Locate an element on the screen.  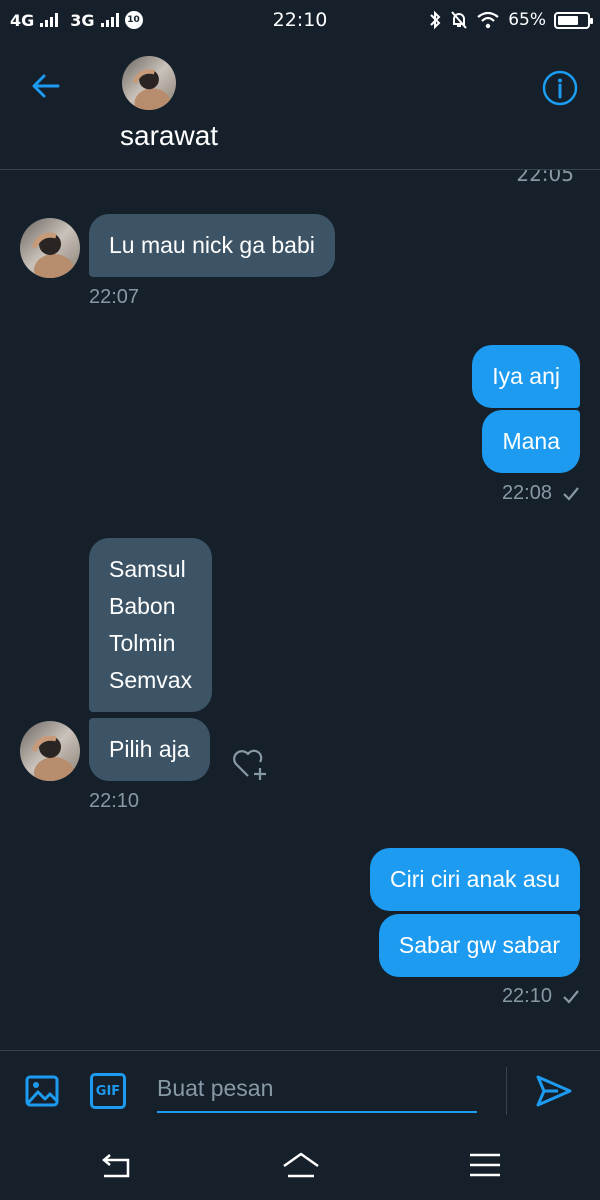
bluetooth-icon is located at coordinates (435, 20).